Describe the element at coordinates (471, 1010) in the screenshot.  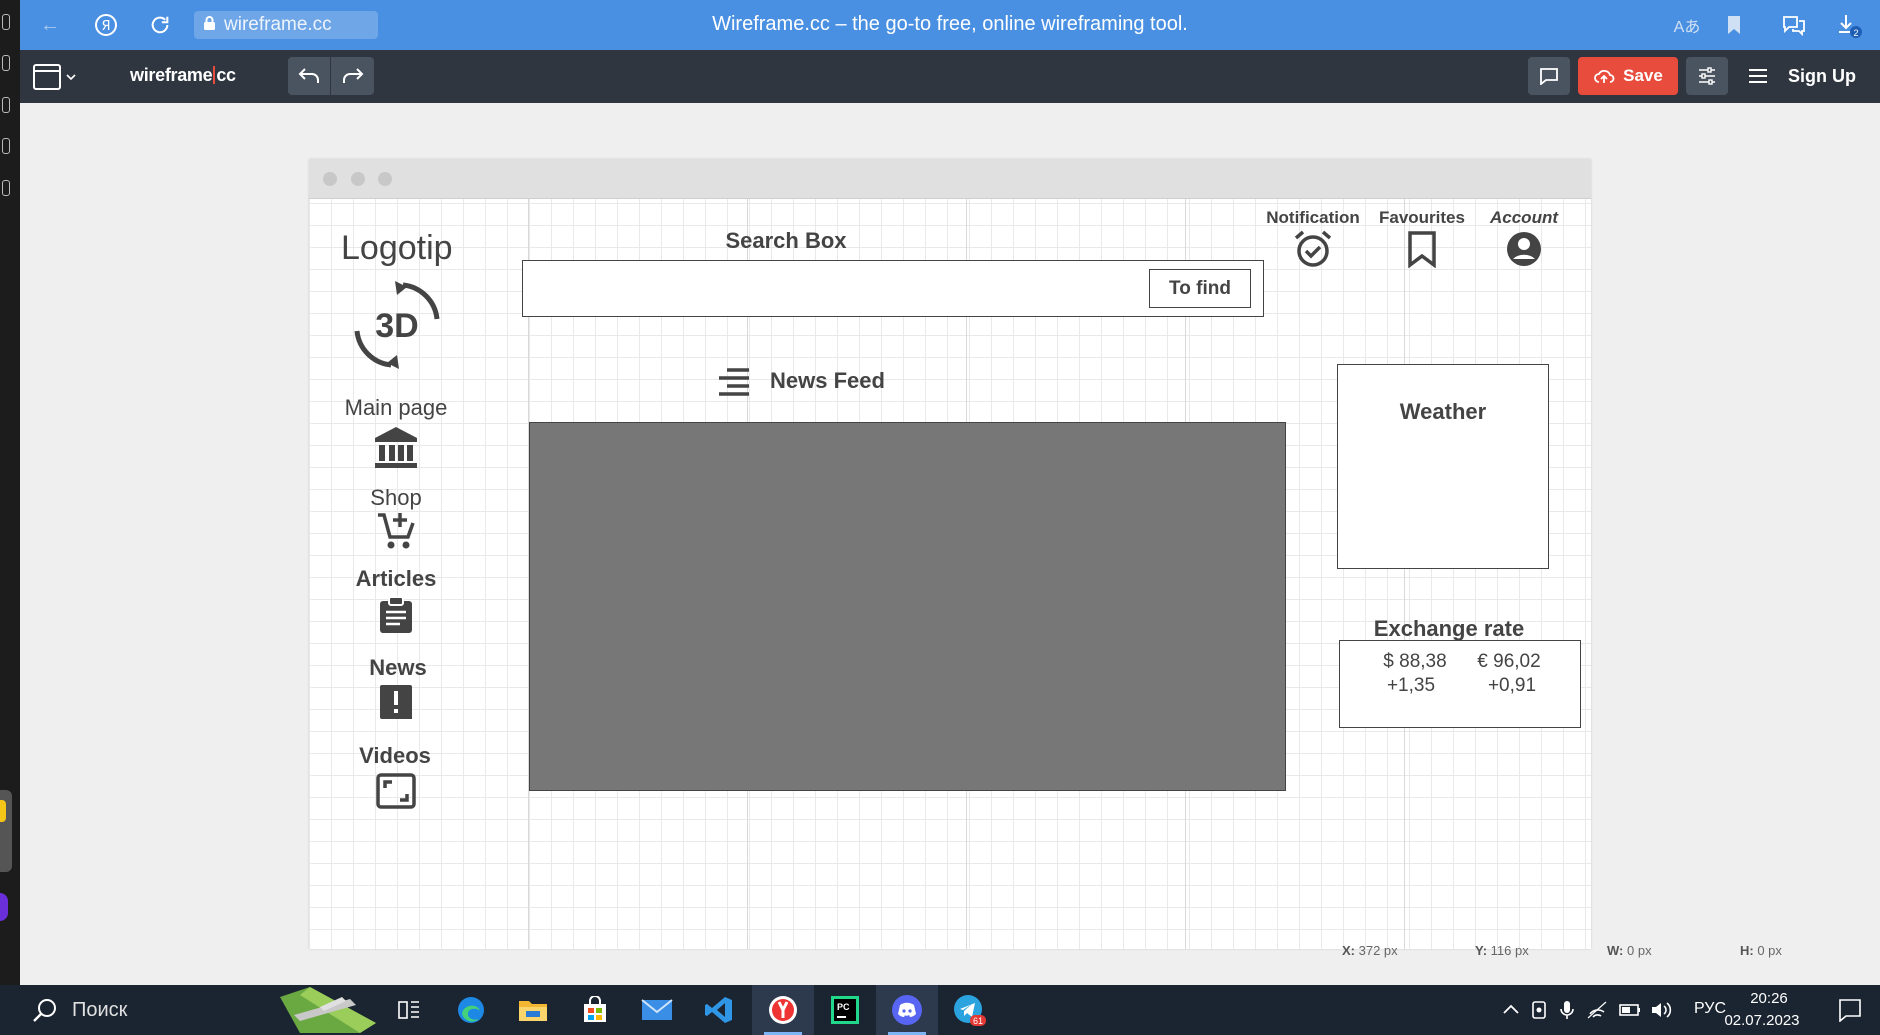
I see `edge-icon` at that location.